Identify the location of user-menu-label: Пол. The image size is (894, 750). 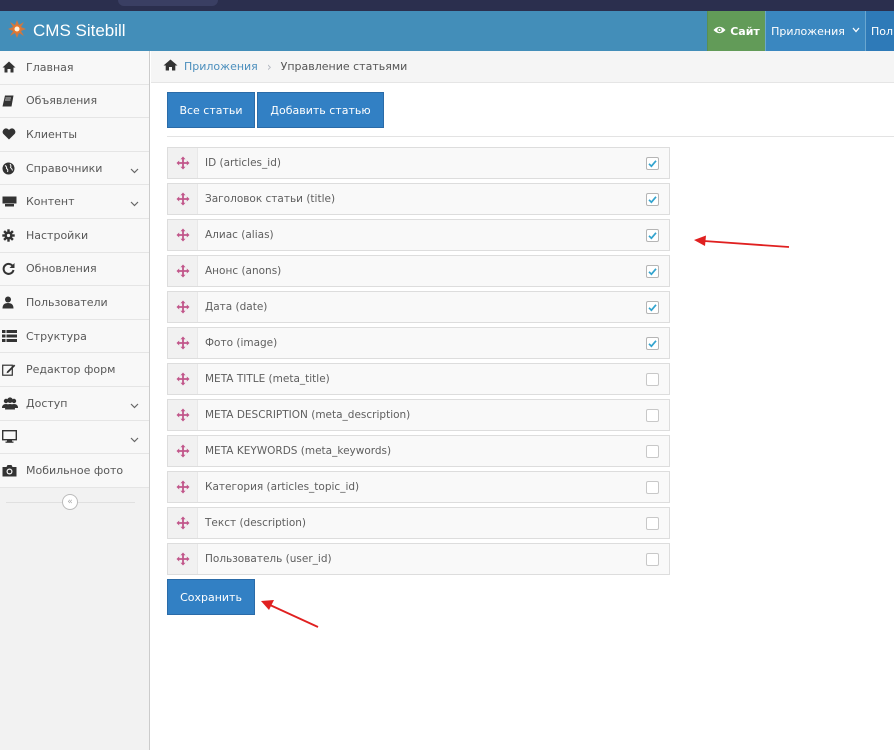
(882, 31).